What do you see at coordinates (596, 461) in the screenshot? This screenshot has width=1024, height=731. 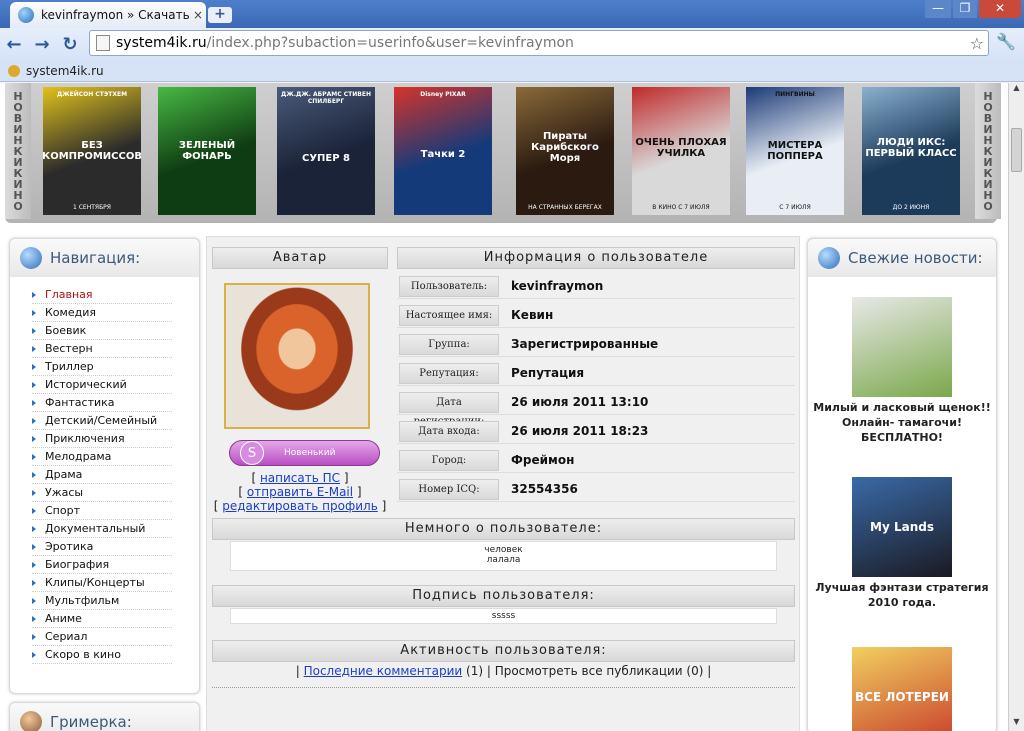 I see `info-row: Город: Фреймон` at bounding box center [596, 461].